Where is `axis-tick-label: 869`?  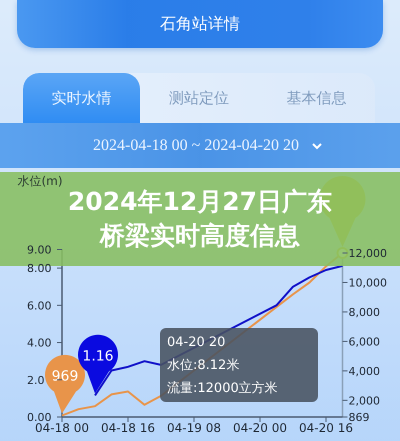 axis-tick-label: 869 is located at coordinates (359, 417).